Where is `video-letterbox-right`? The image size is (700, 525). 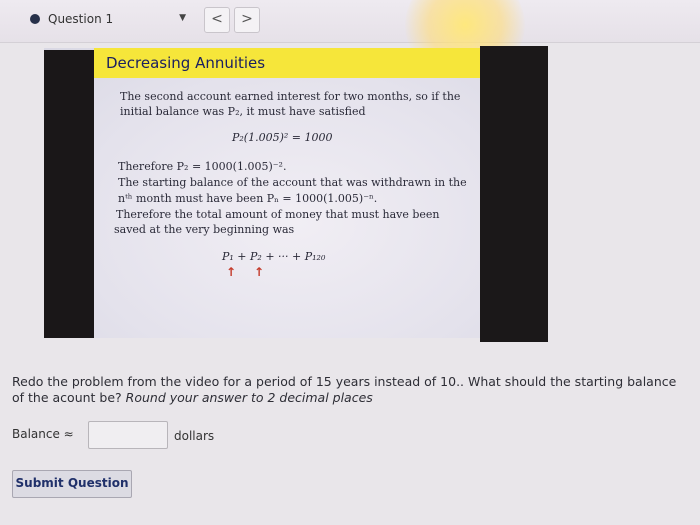 video-letterbox-right is located at coordinates (514, 194).